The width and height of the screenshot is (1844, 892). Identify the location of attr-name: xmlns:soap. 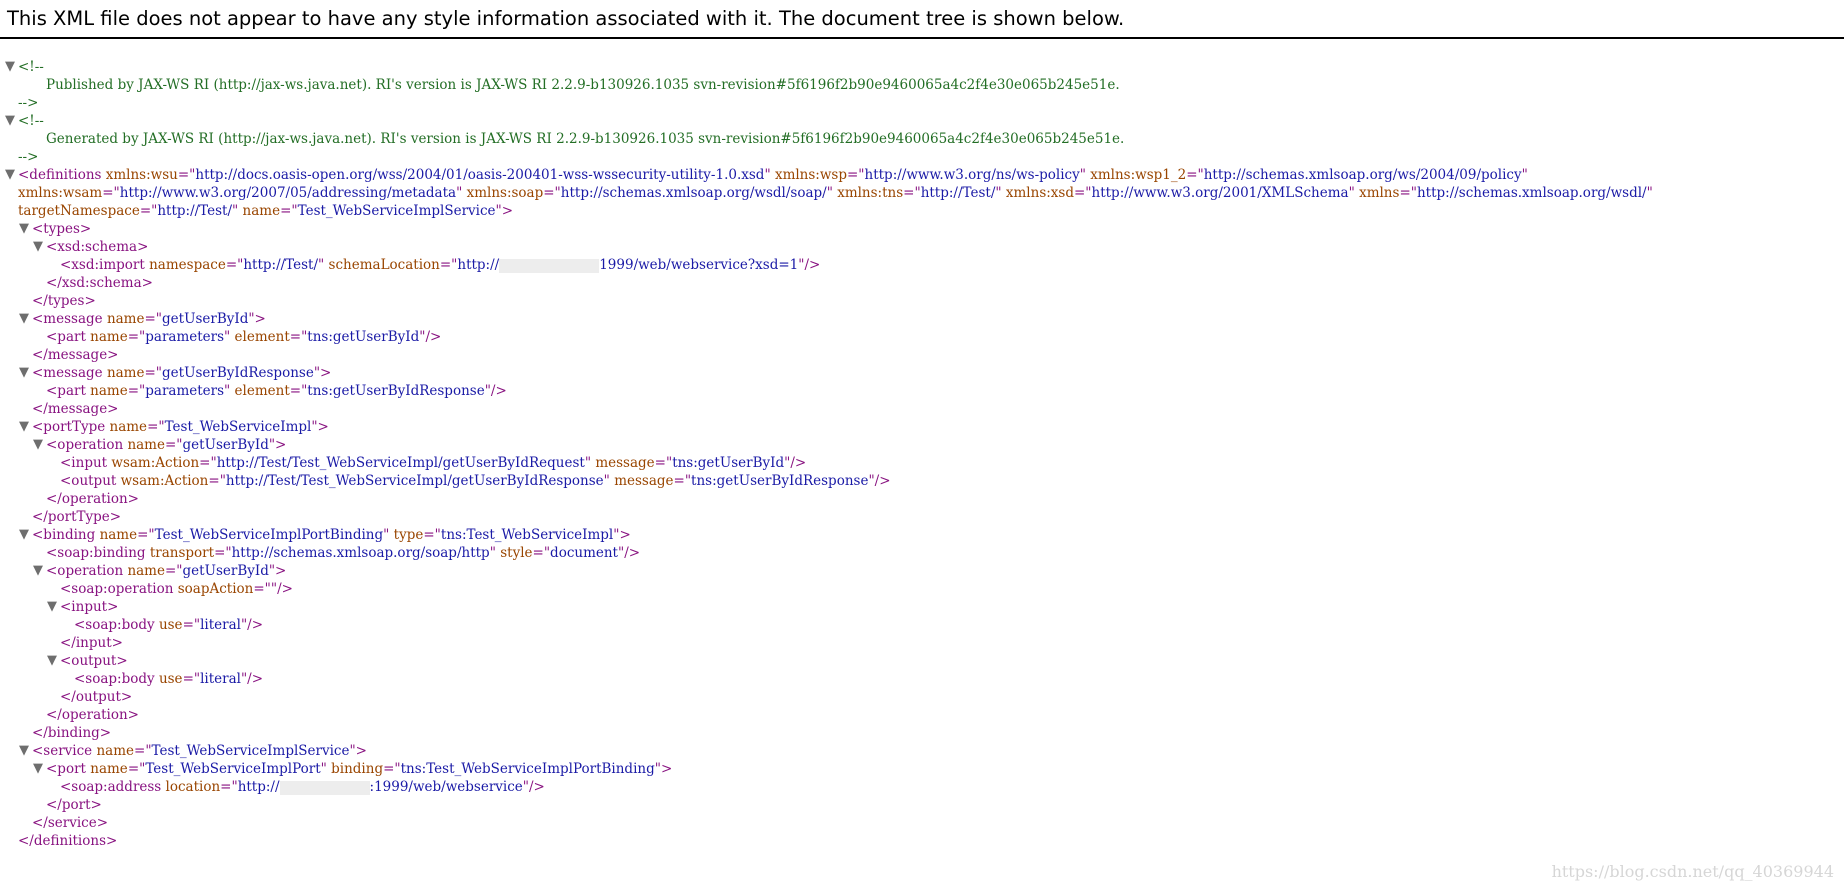
(505, 193).